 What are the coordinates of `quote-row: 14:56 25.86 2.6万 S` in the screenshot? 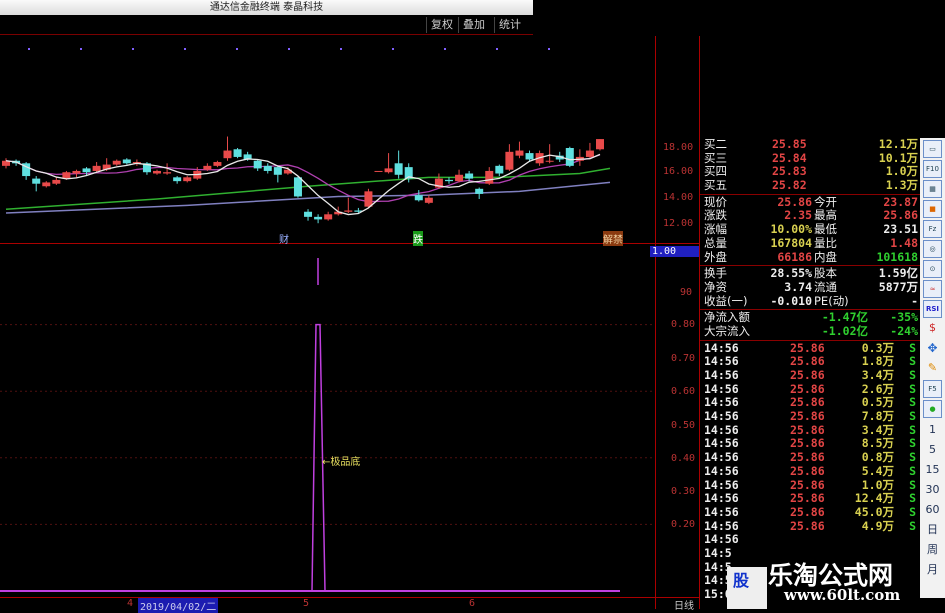 It's located at (810, 389).